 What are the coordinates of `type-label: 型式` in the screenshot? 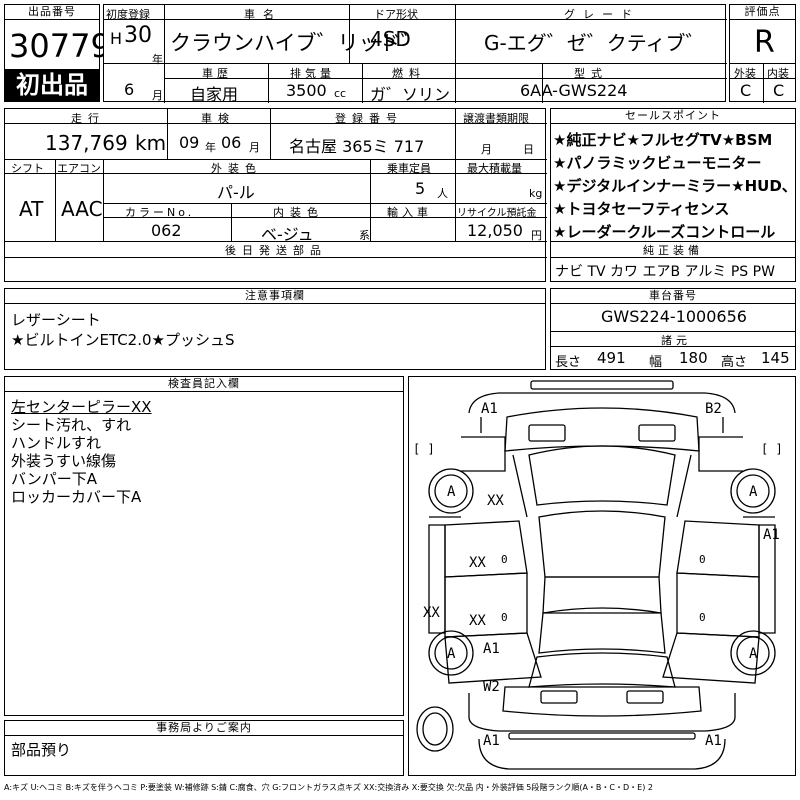 It's located at (591, 73).